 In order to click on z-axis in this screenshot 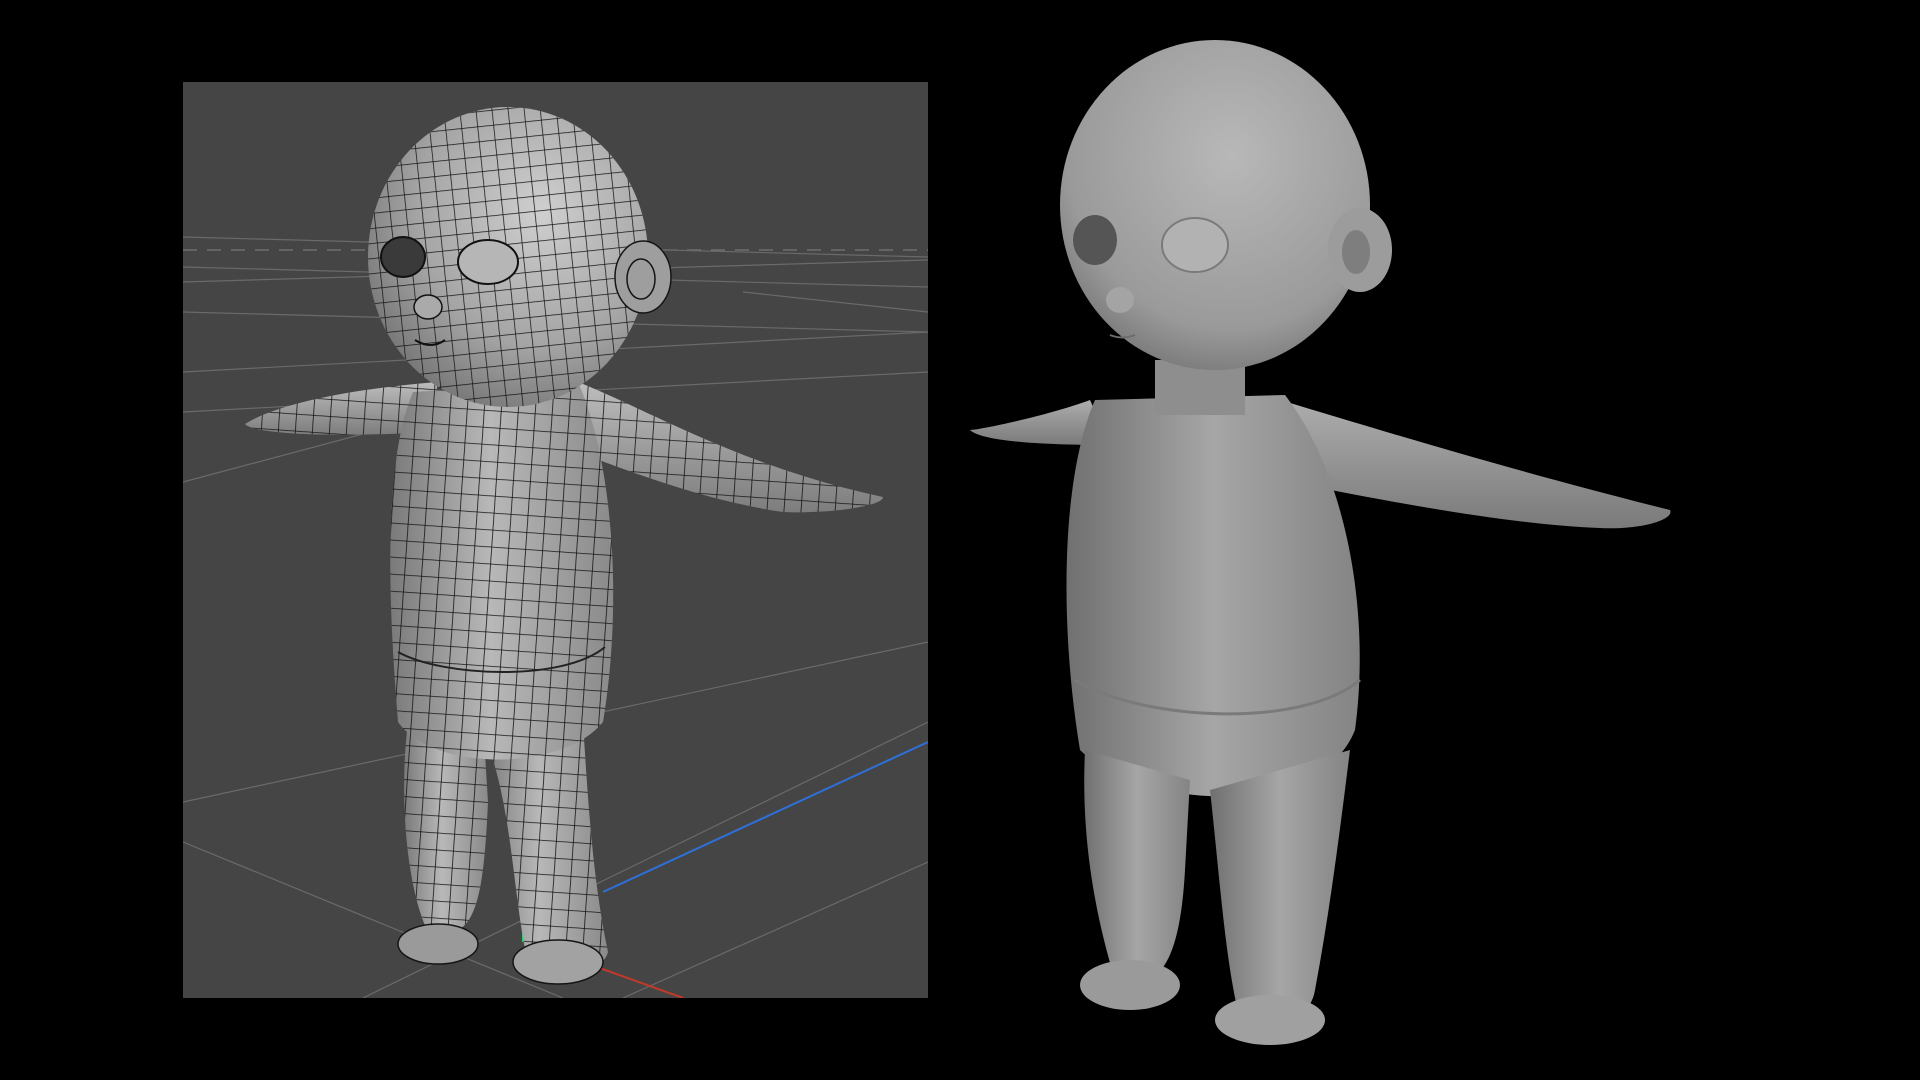, I will do `click(765, 817)`.